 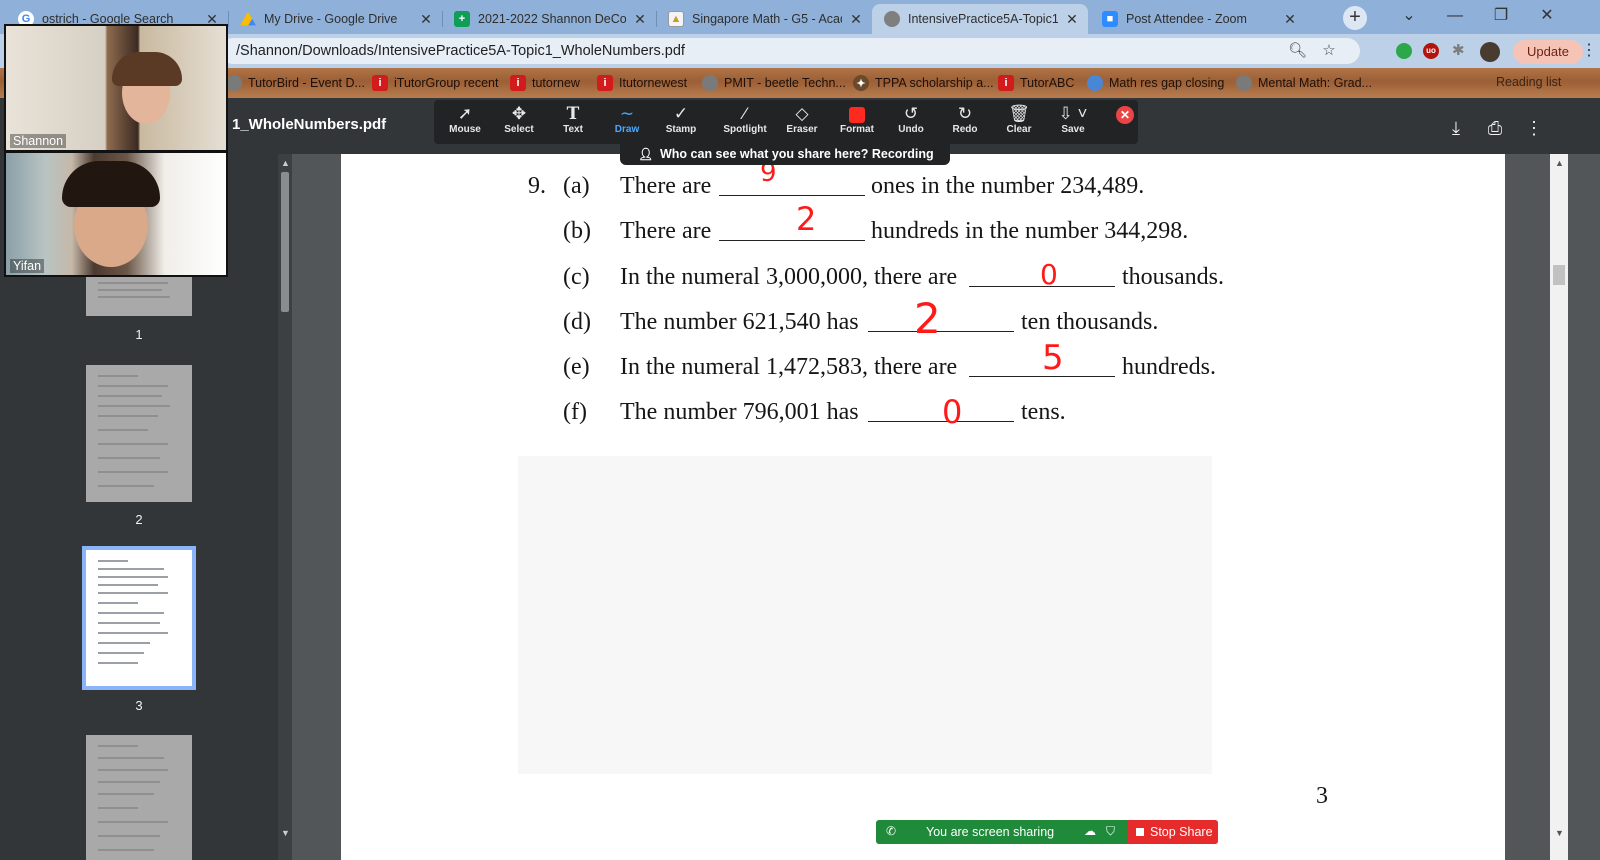 What do you see at coordinates (1501, 16) in the screenshot?
I see `restore-button: ❐` at bounding box center [1501, 16].